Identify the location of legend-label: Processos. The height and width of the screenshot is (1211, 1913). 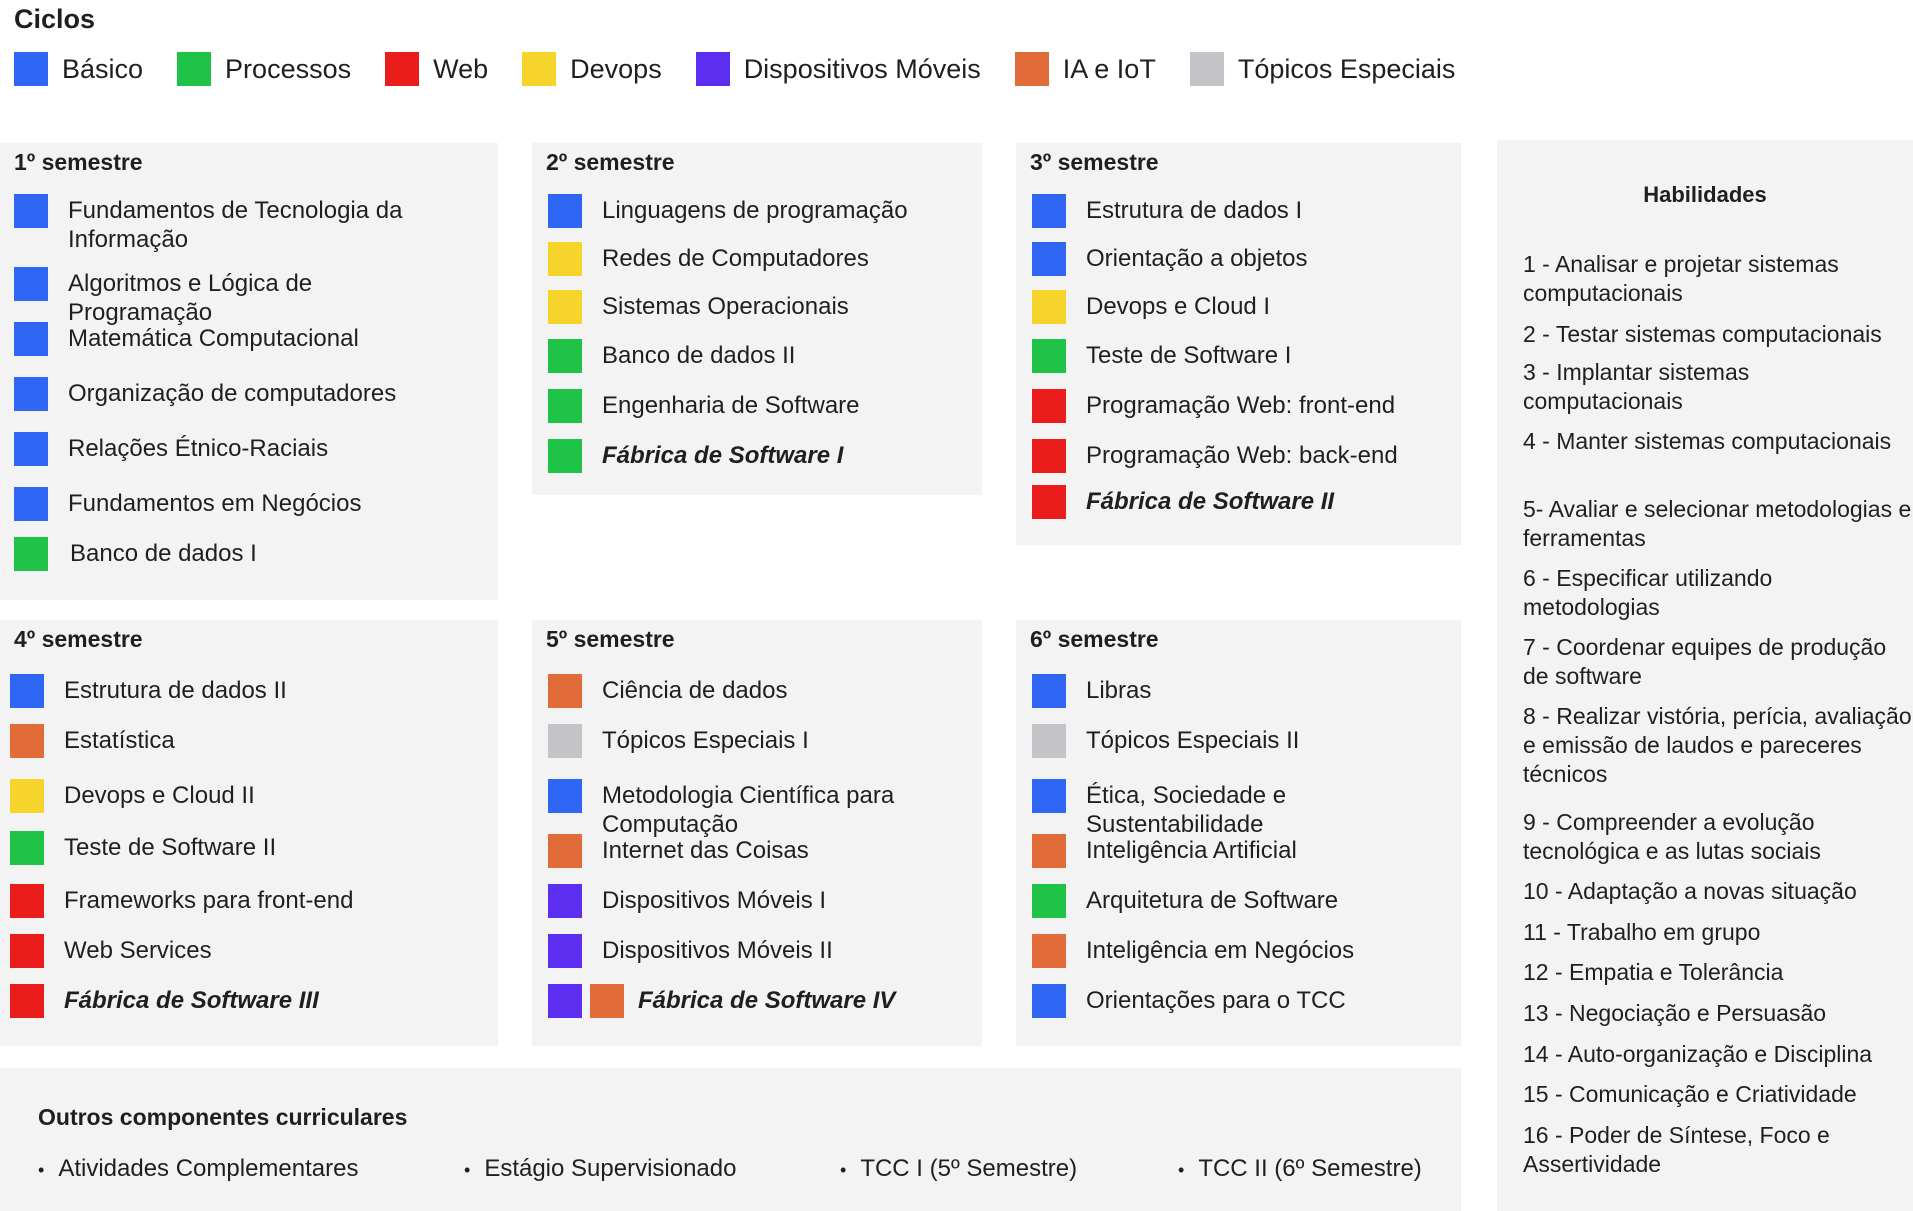
(288, 68).